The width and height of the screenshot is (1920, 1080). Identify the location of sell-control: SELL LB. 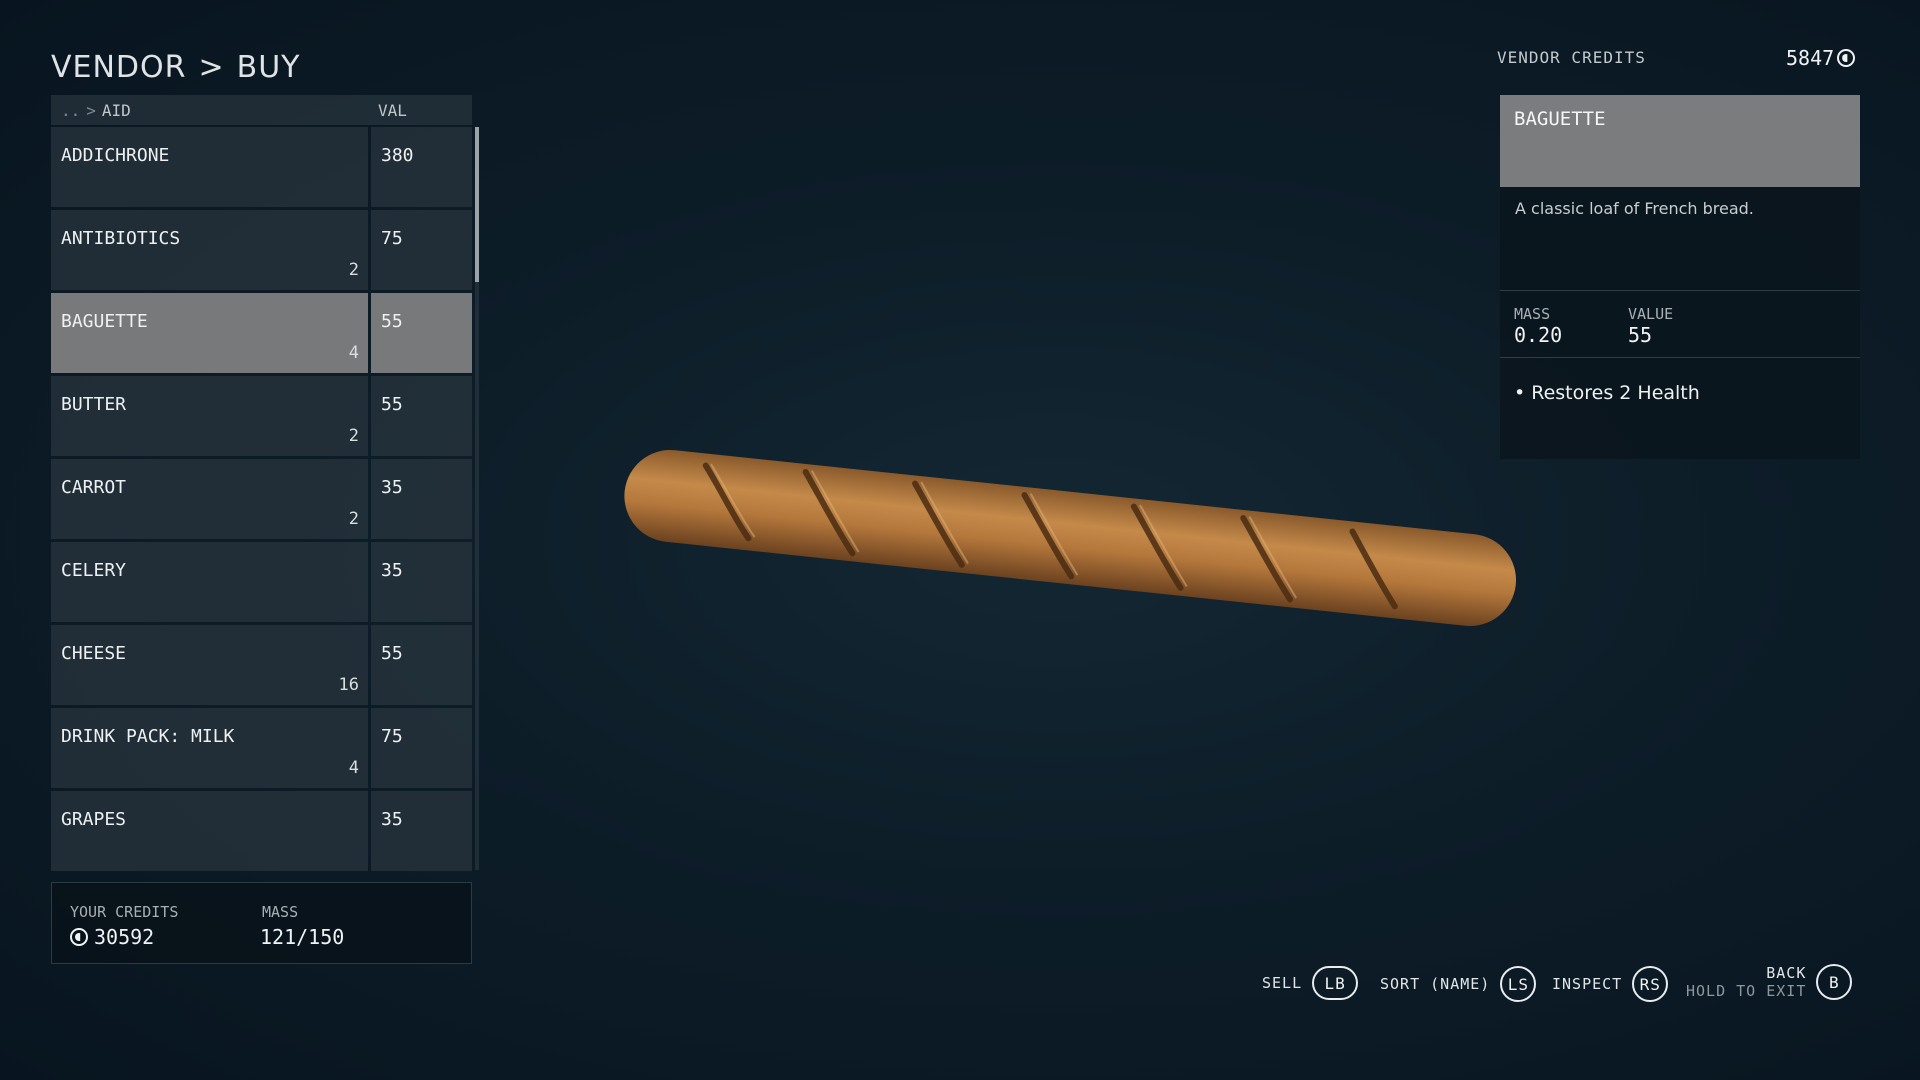
(1310, 983).